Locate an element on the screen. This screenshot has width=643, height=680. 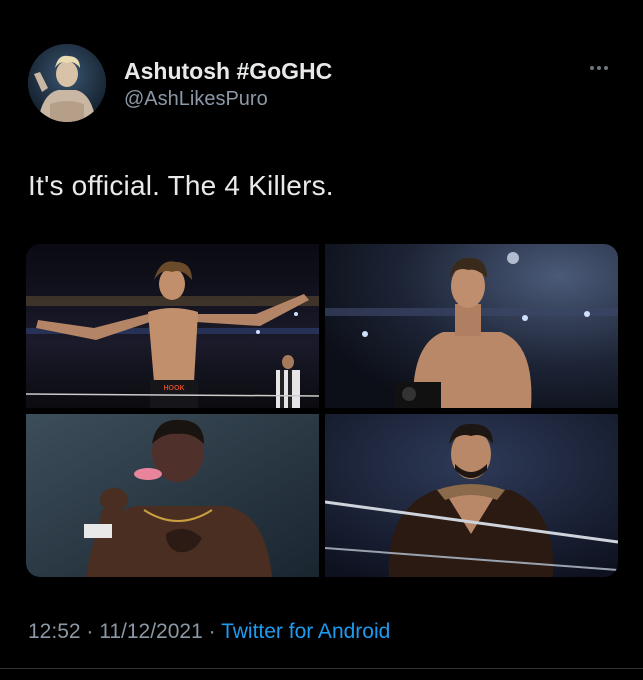
media-photo-1: HOOK is located at coordinates (172, 326).